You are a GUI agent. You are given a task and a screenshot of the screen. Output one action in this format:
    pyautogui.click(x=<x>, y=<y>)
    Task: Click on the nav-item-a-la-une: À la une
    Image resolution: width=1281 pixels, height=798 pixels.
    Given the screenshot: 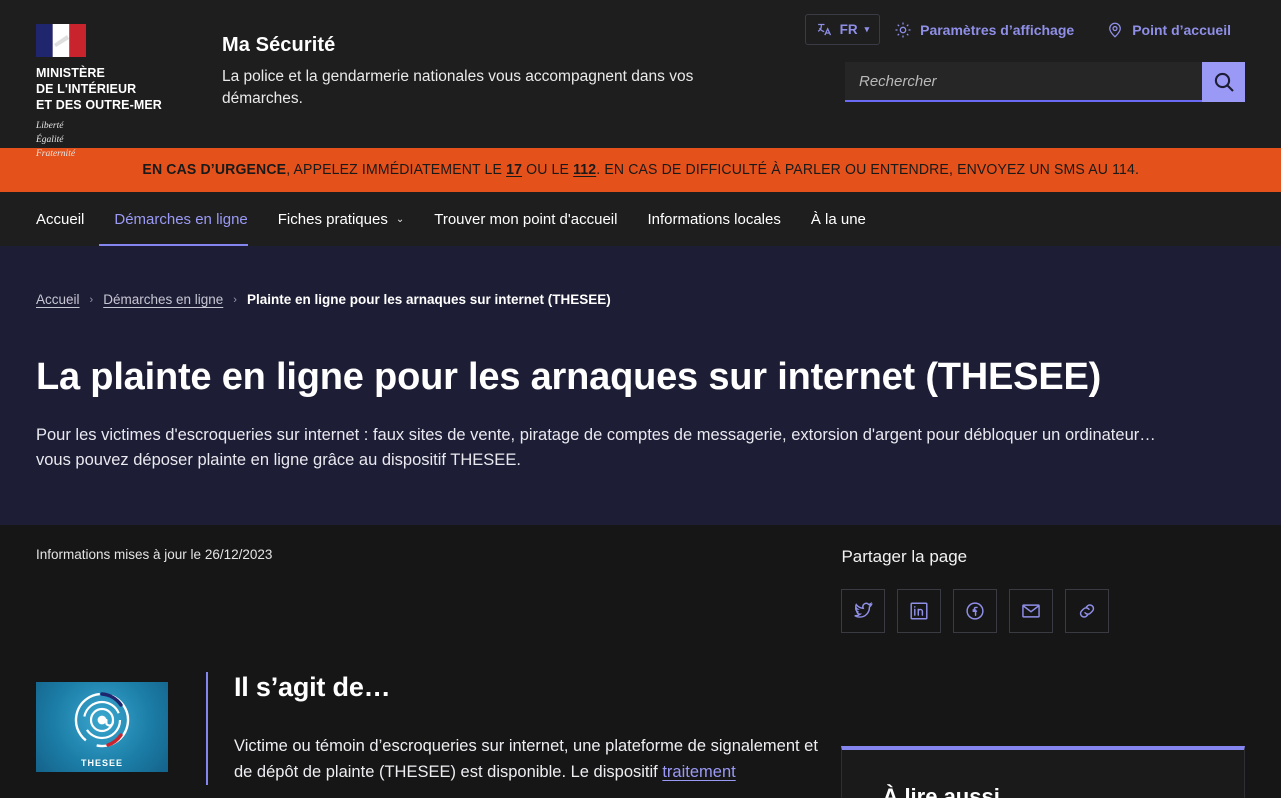 What is the action you would take?
    pyautogui.click(x=838, y=219)
    